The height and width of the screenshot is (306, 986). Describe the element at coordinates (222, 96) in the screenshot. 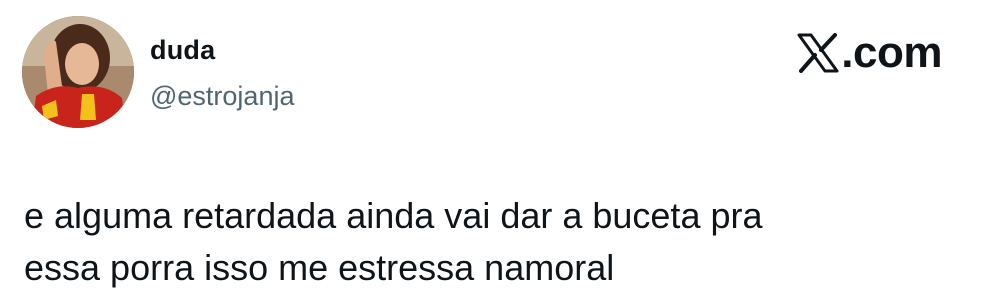

I see `user-handle: @estrojanja` at that location.